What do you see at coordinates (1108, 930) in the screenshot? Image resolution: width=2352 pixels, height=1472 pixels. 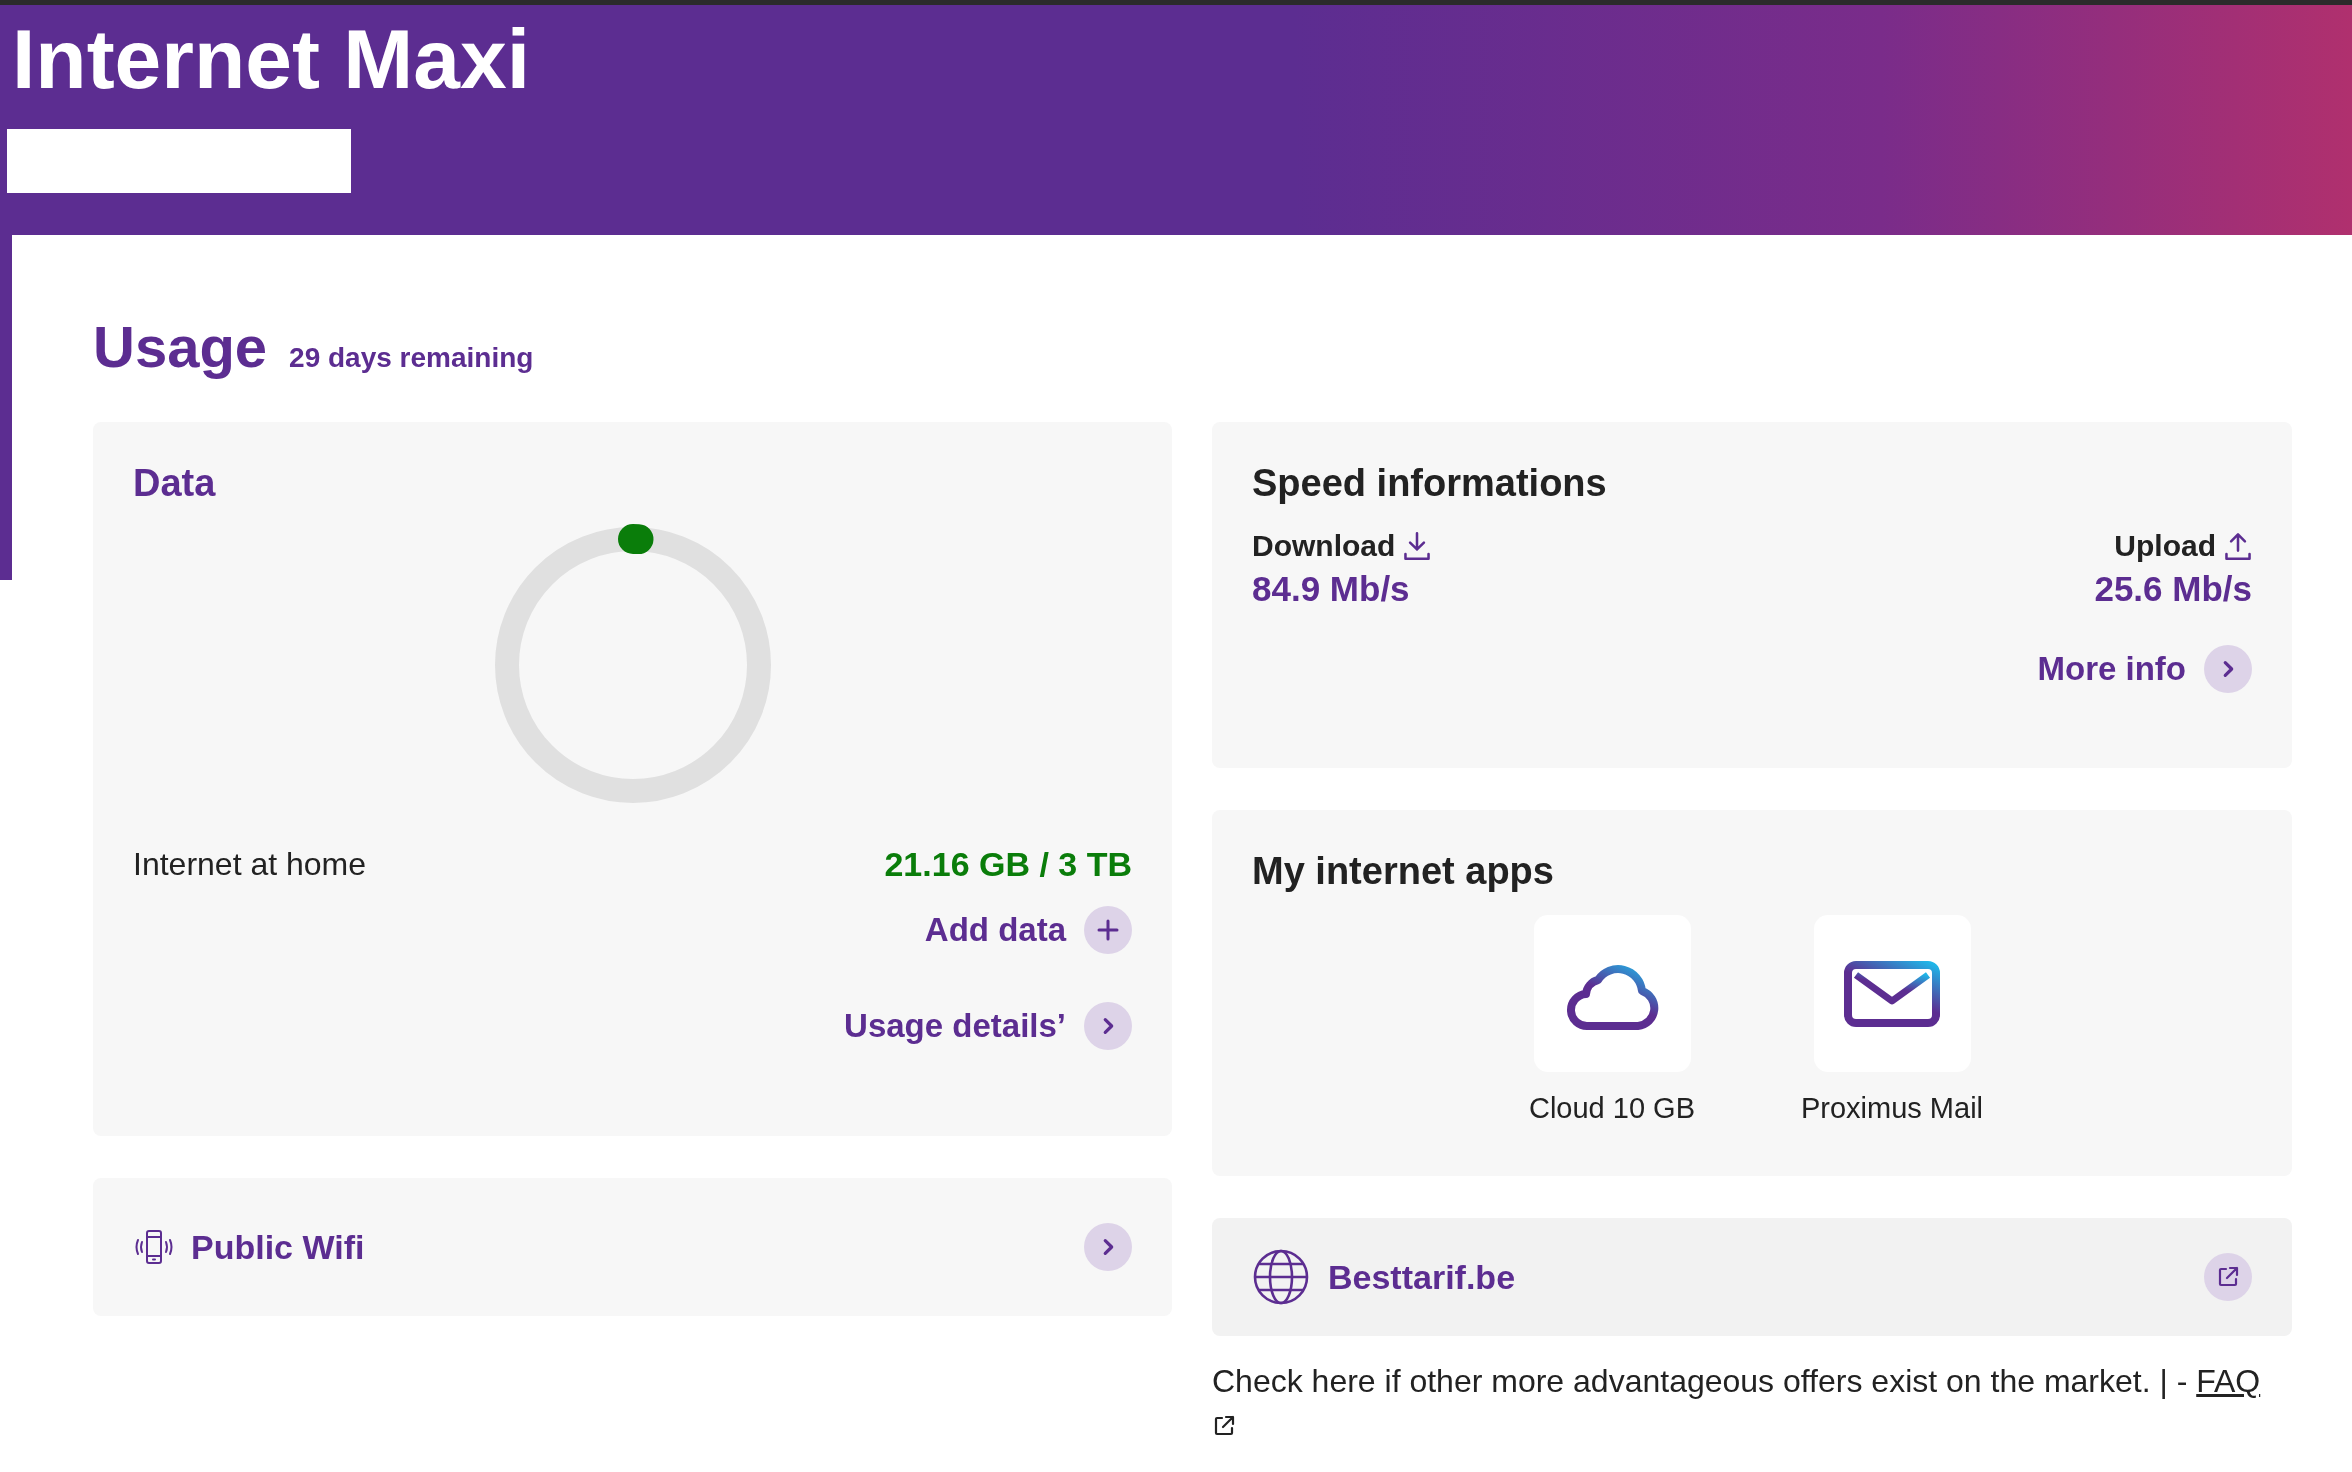 I see `plus-icon` at bounding box center [1108, 930].